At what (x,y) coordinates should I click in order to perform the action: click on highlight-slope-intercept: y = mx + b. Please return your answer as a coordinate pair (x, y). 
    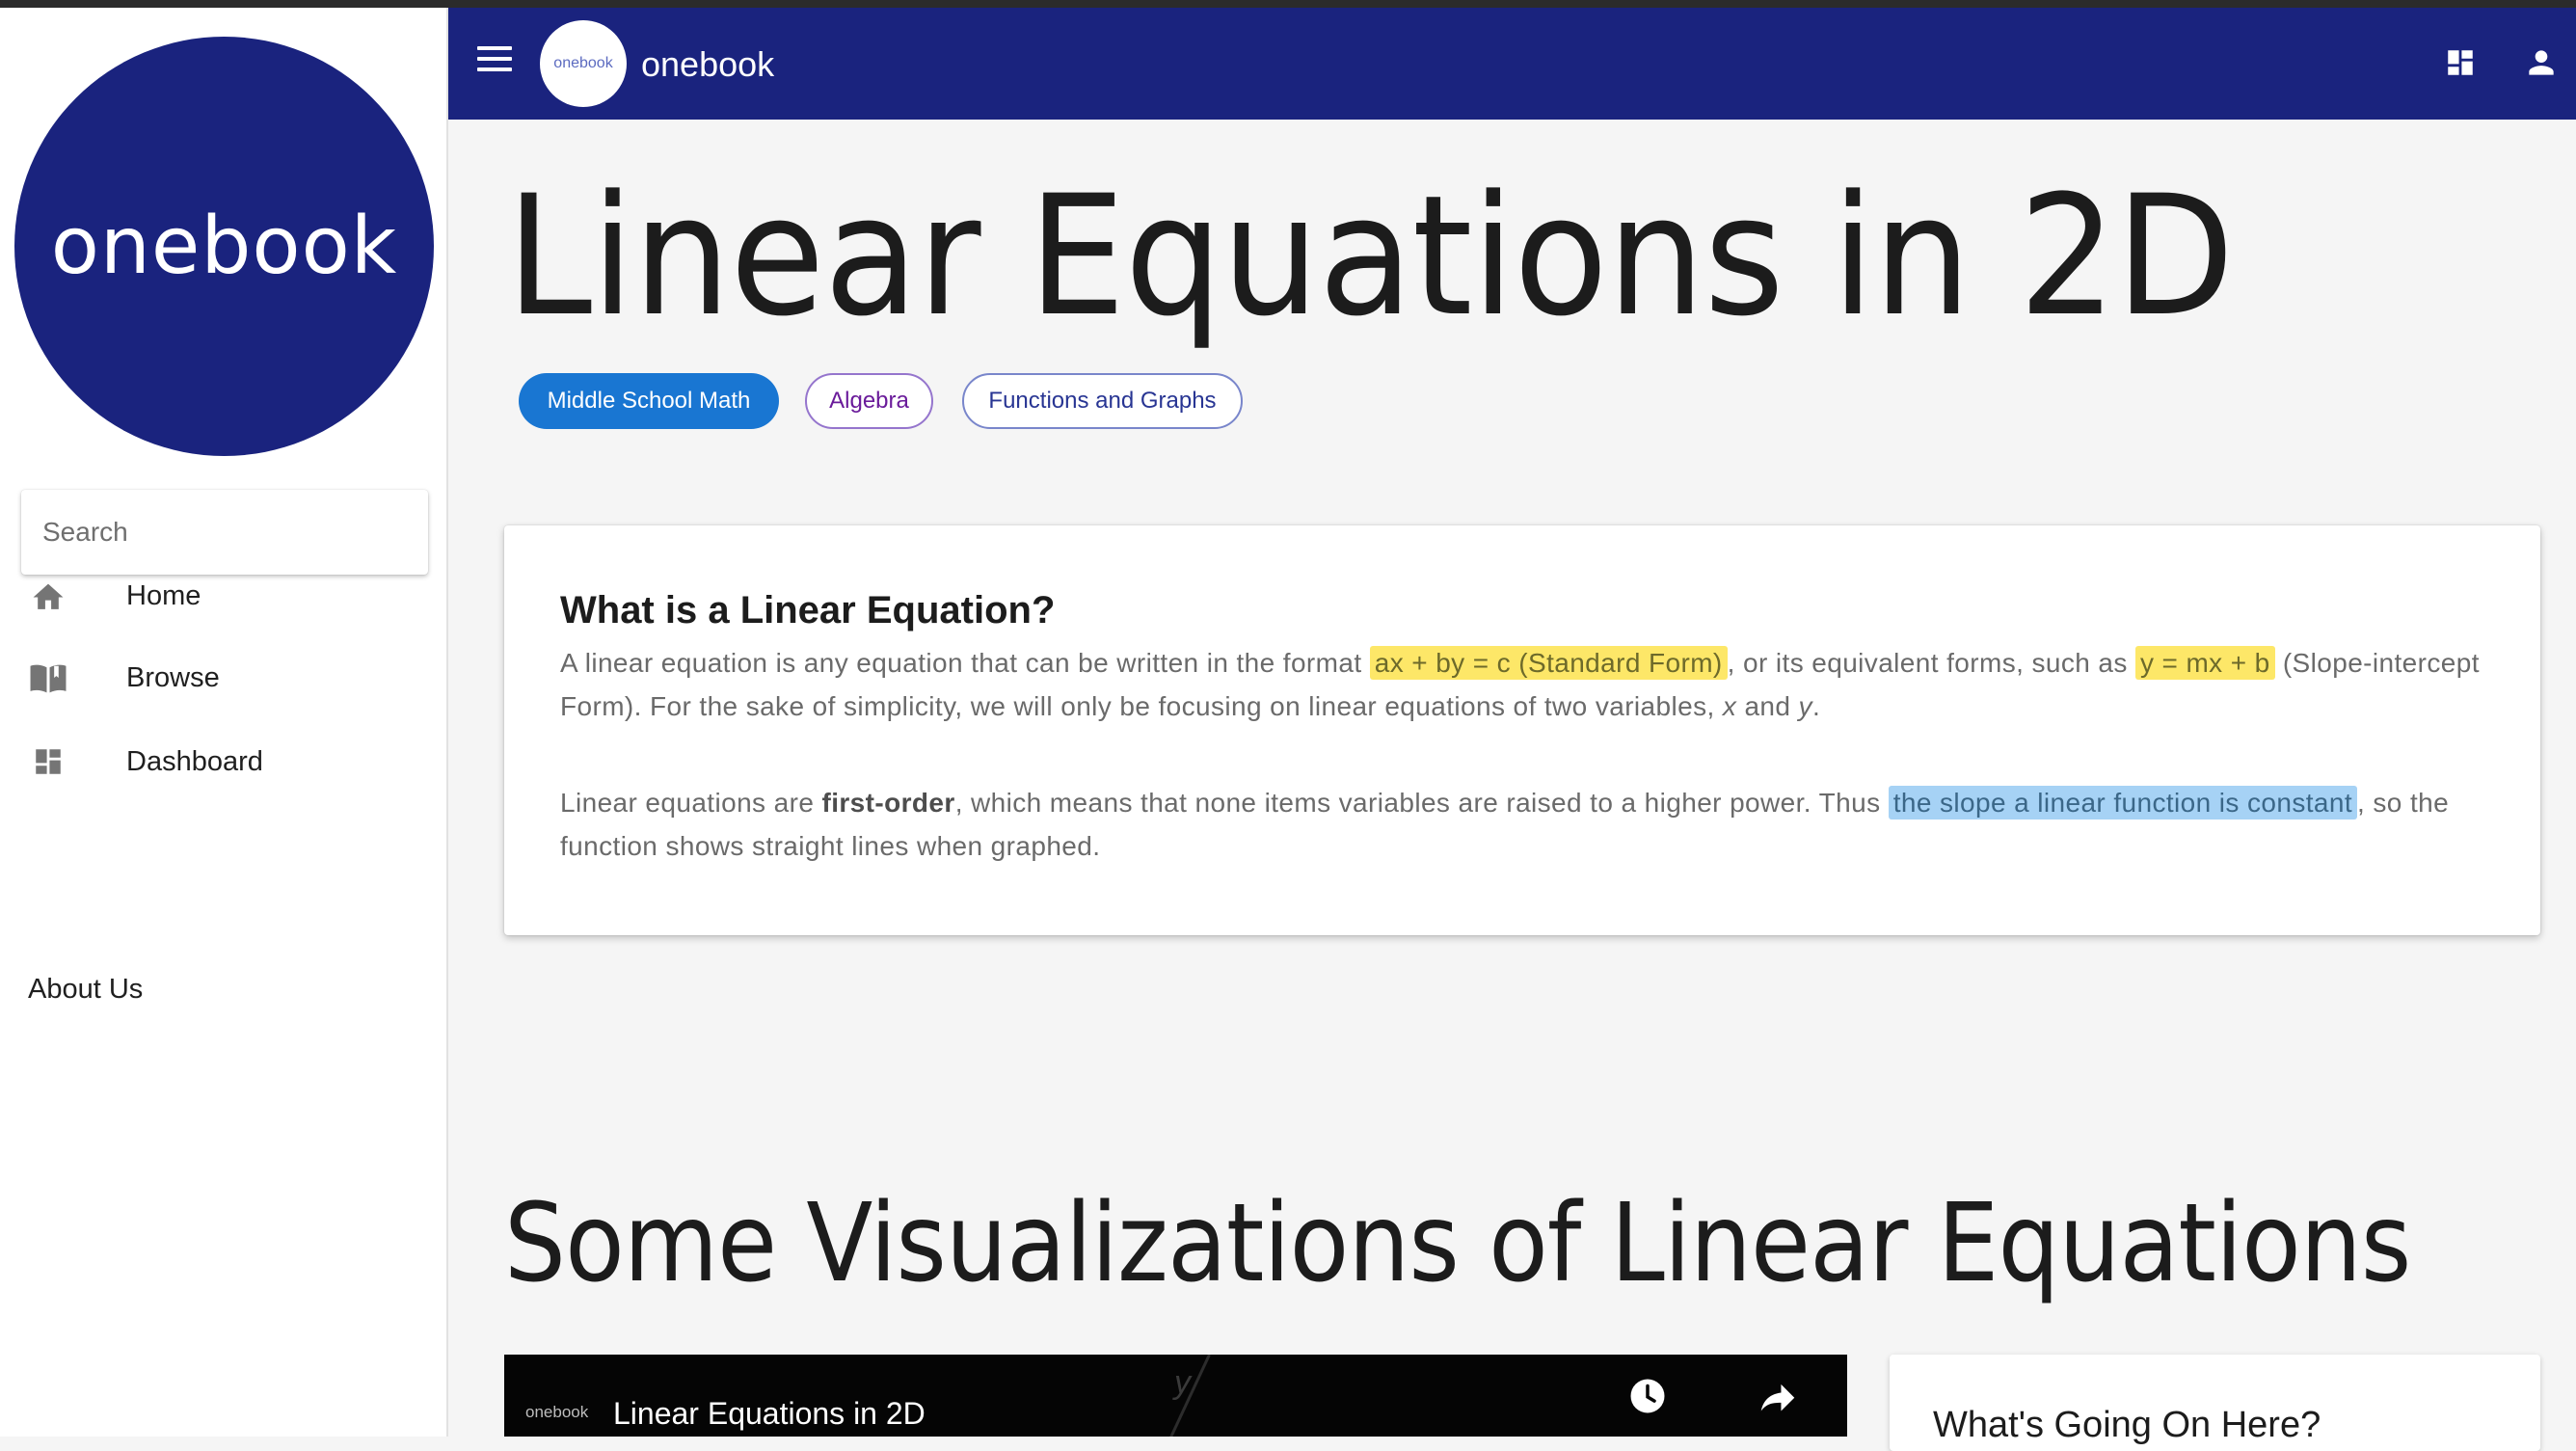
    Looking at the image, I should click on (2204, 663).